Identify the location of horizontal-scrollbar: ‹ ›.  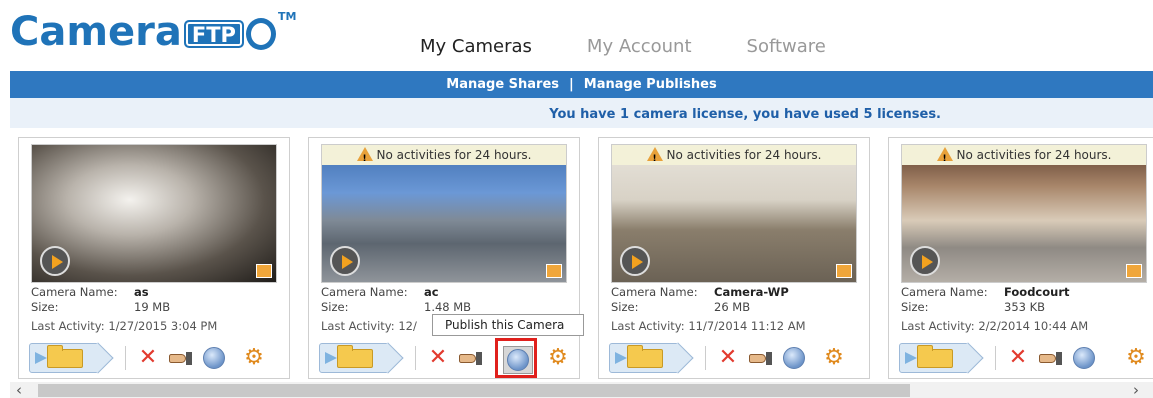
(581, 389).